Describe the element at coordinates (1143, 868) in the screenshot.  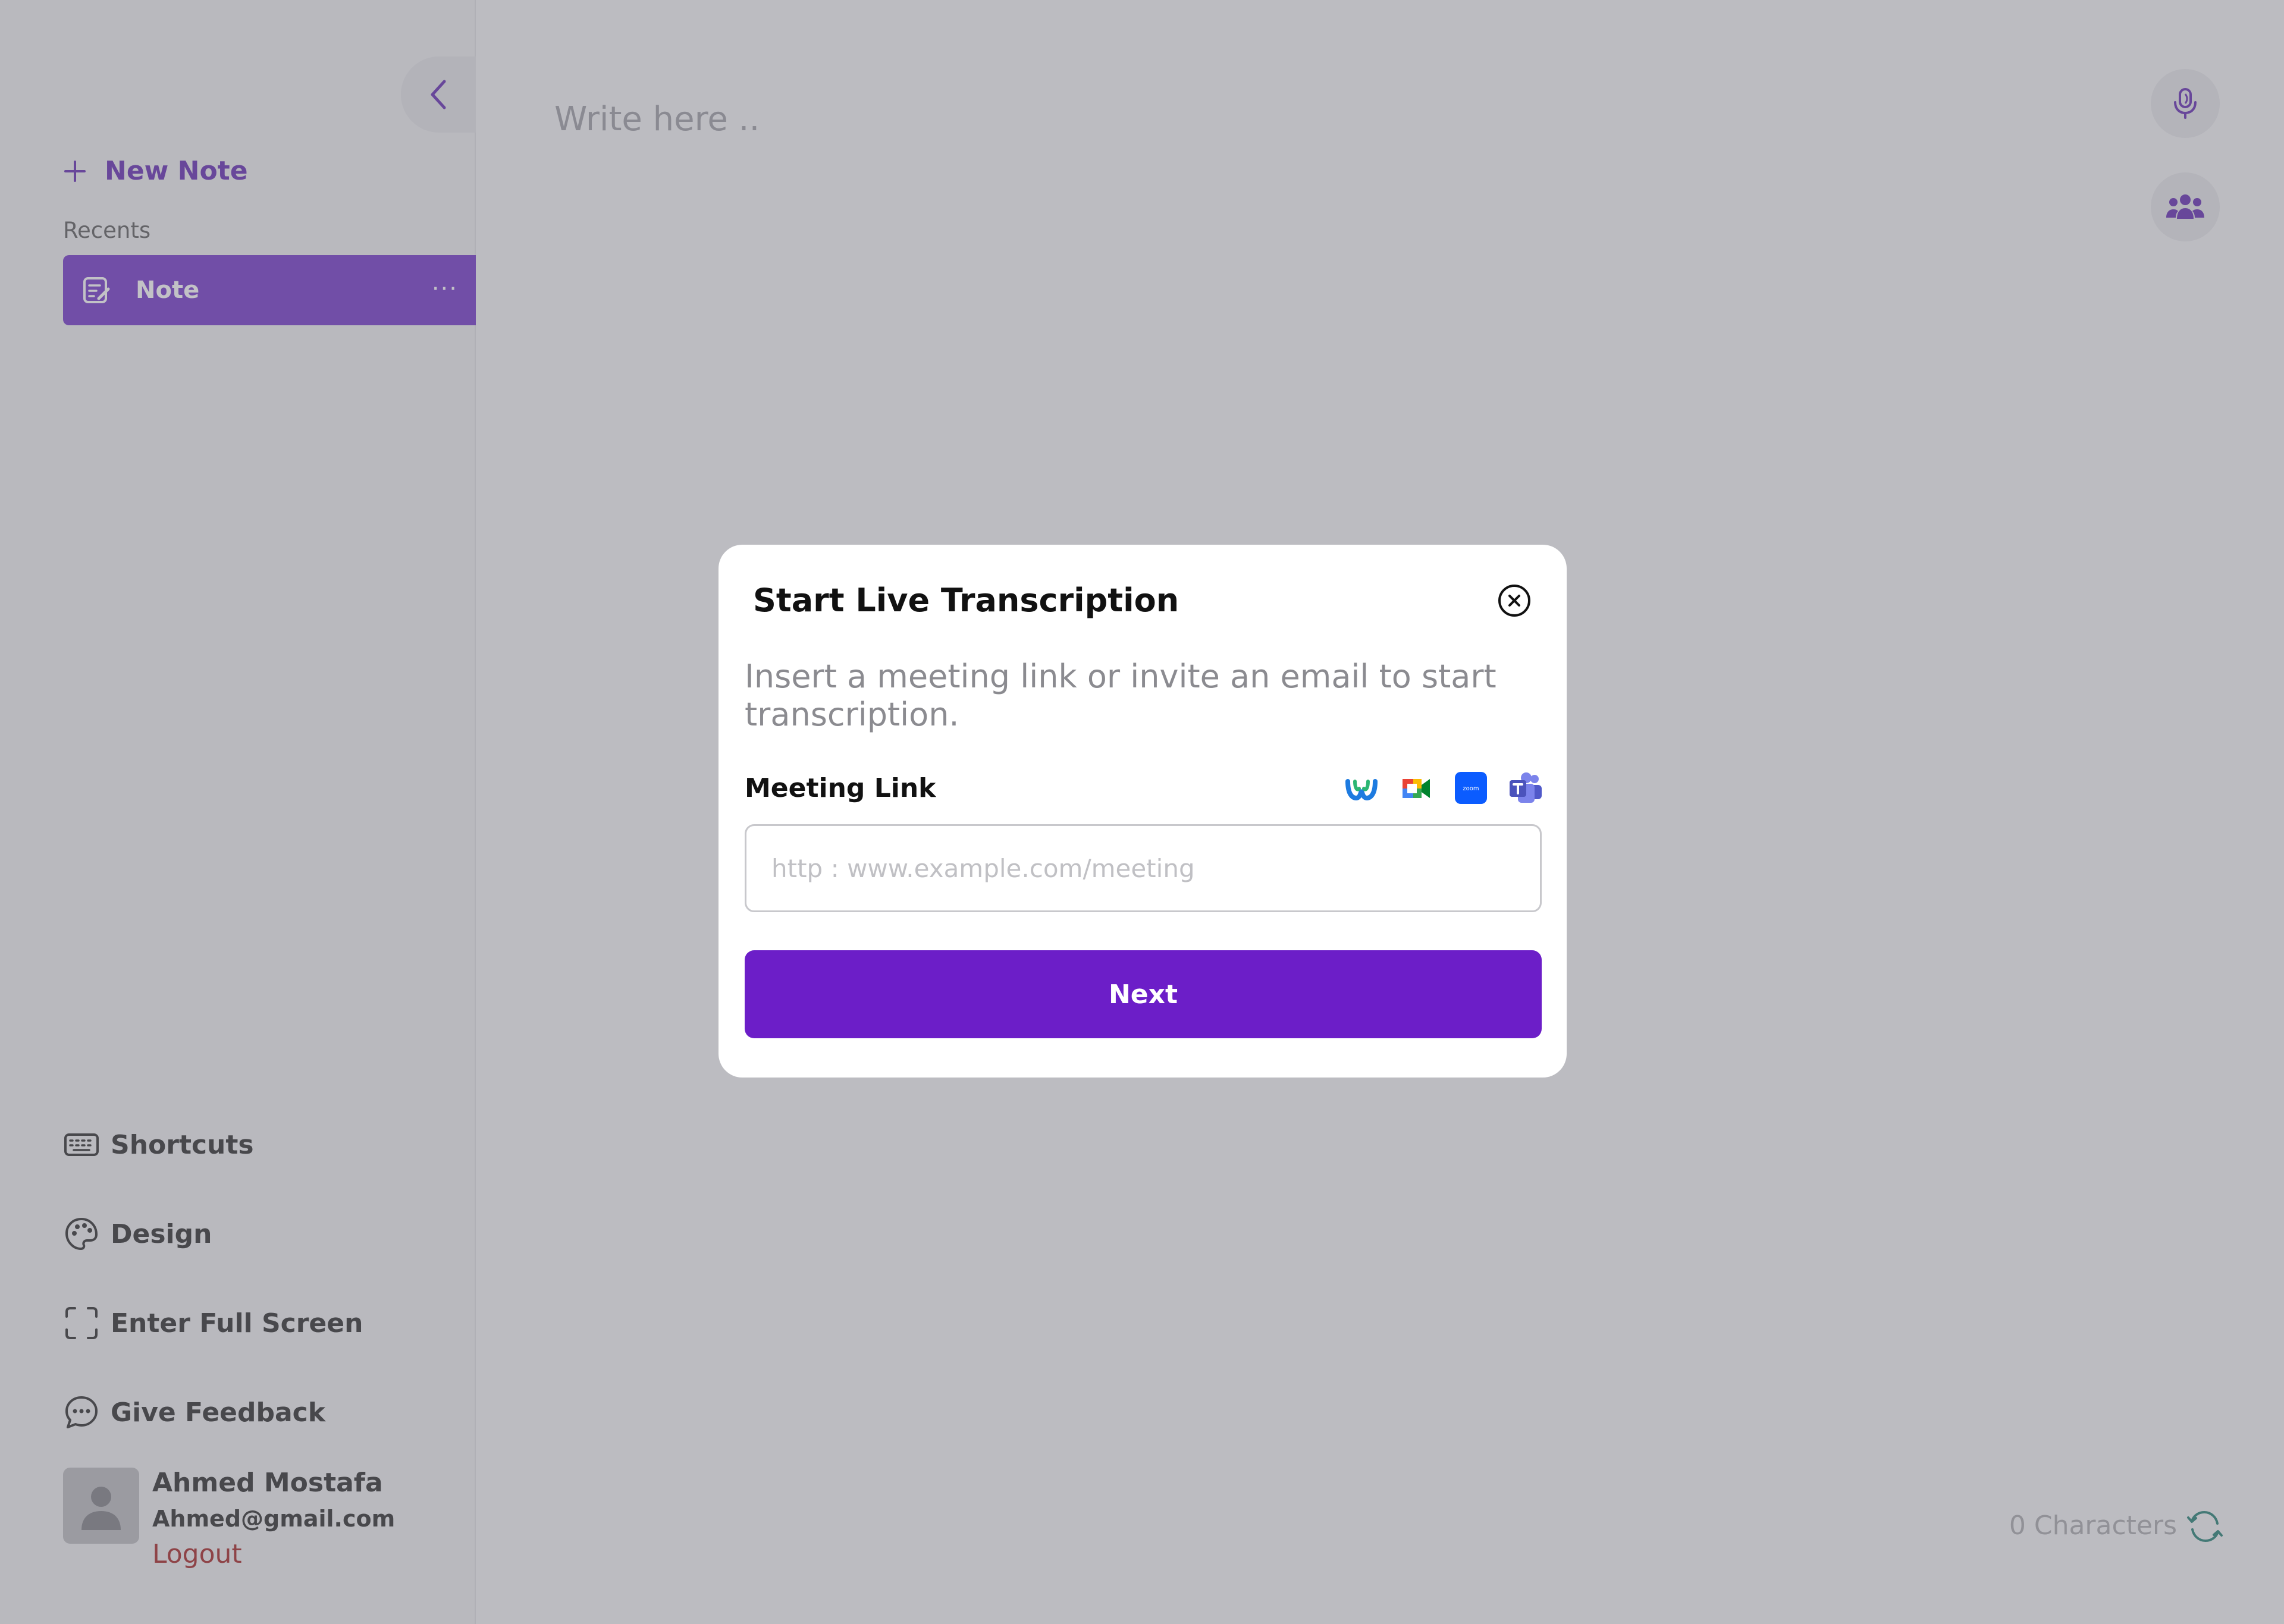
I see `meeting-link-input` at that location.